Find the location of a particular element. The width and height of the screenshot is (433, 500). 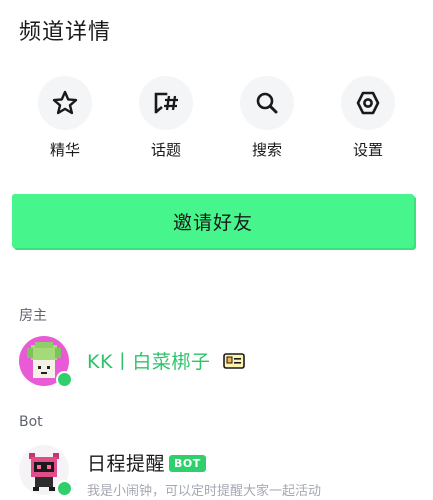

action-settings: 设置 is located at coordinates (368, 118).